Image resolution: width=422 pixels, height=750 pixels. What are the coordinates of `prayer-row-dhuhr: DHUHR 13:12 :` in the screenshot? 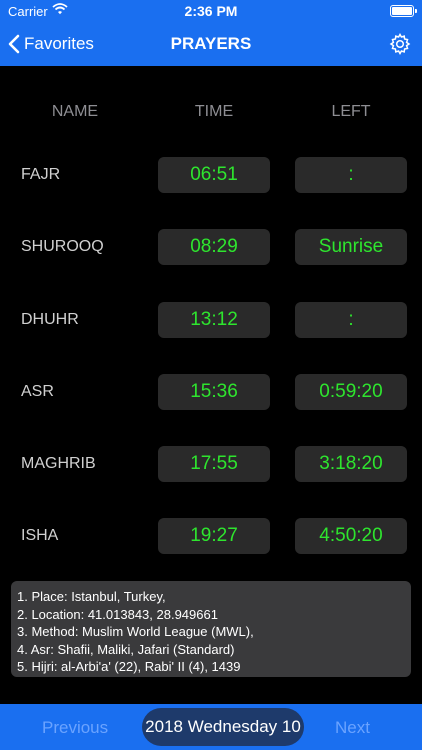 It's located at (211, 320).